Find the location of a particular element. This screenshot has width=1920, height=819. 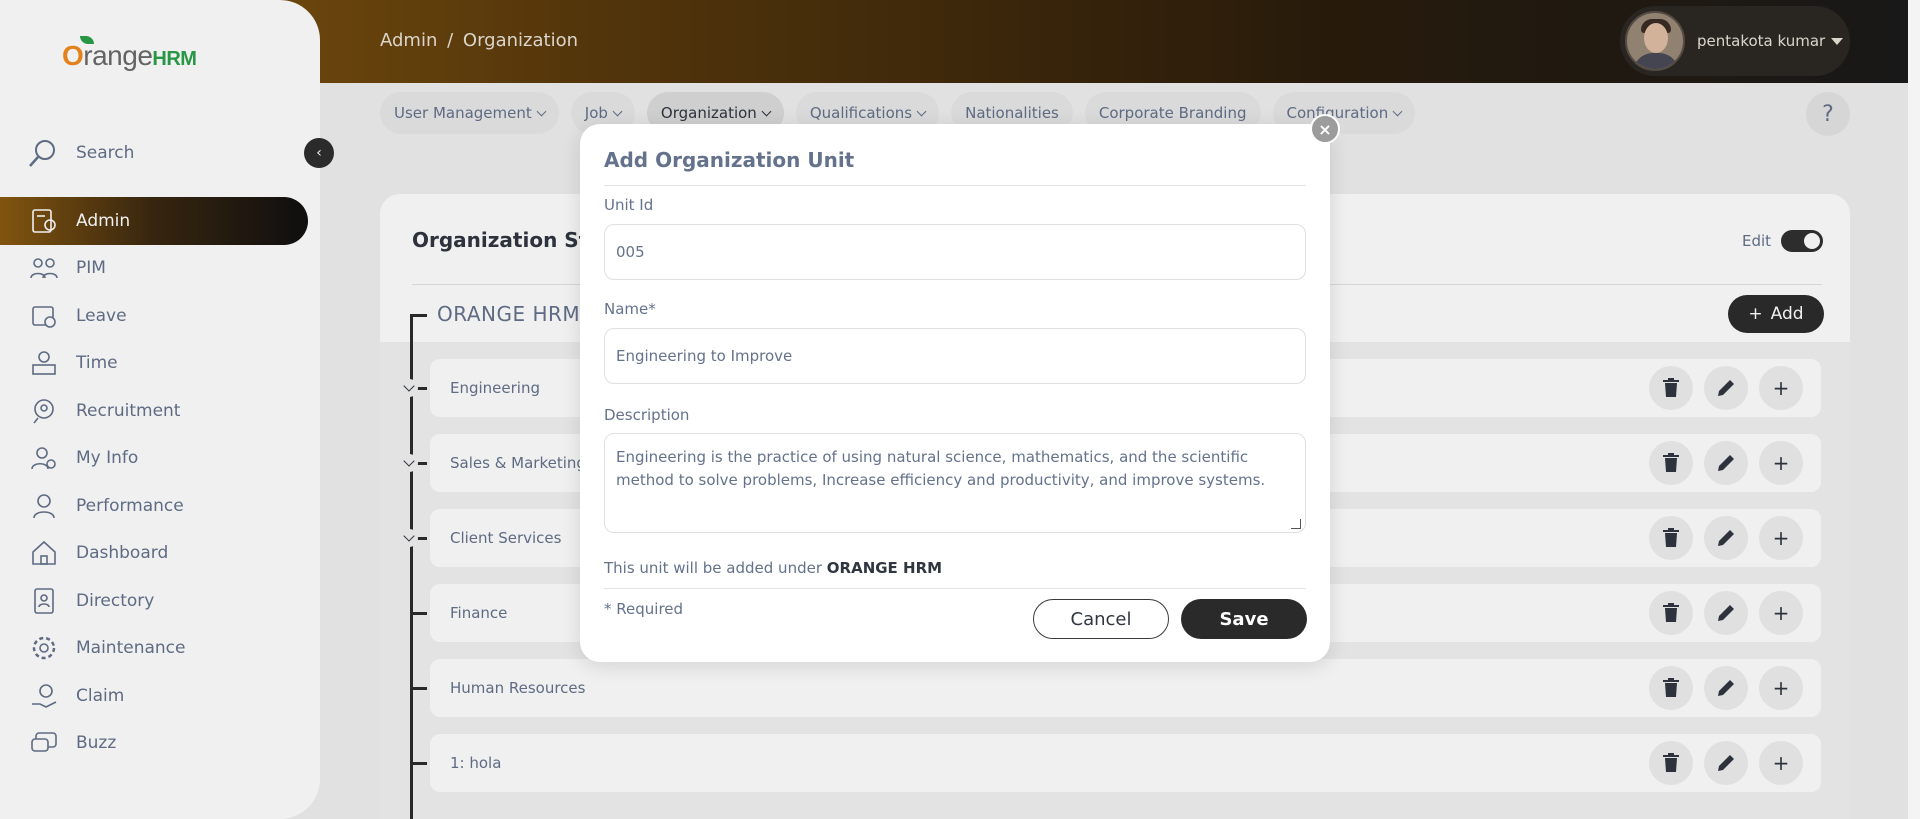

required-note: * Required is located at coordinates (644, 609).